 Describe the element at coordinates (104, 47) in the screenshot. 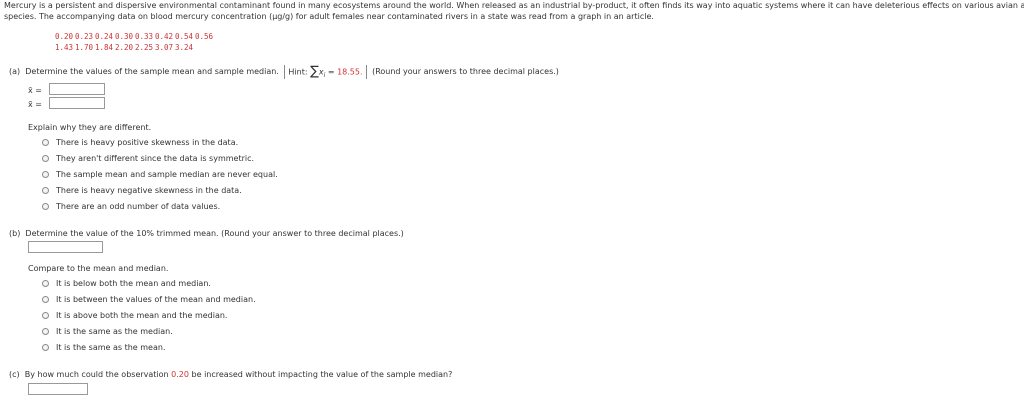

I see `data-value: 1.84` at that location.